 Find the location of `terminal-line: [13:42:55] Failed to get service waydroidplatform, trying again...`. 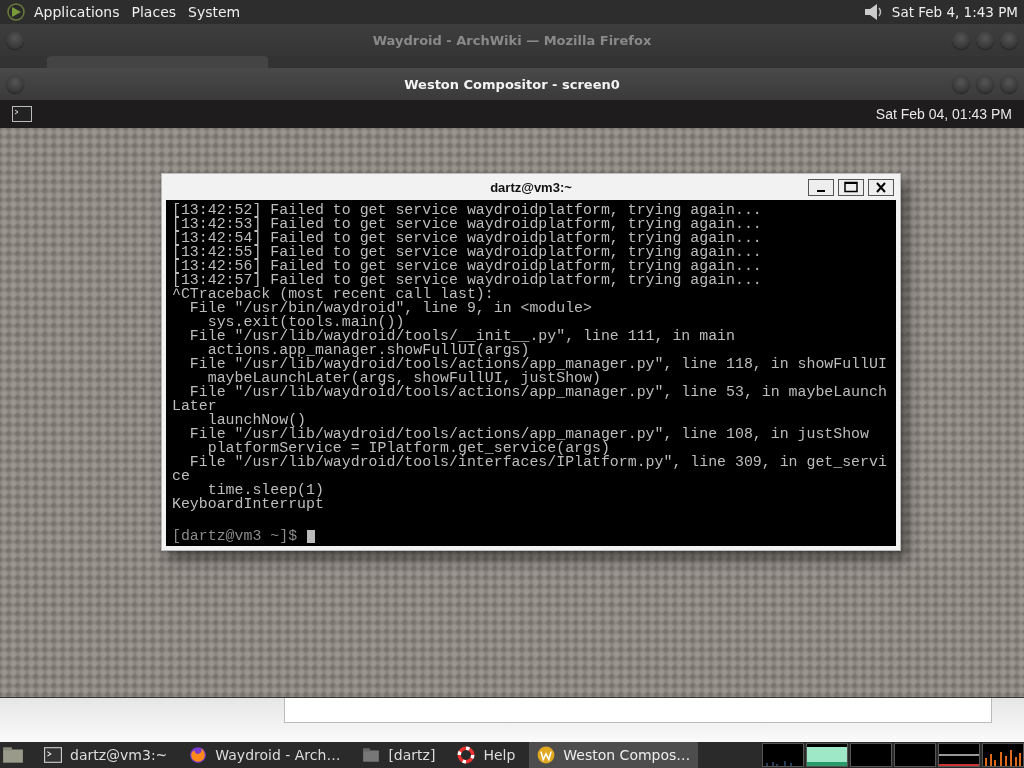

terminal-line: [13:42:55] Failed to get service waydroidplatform, trying again... is located at coordinates (467, 252).